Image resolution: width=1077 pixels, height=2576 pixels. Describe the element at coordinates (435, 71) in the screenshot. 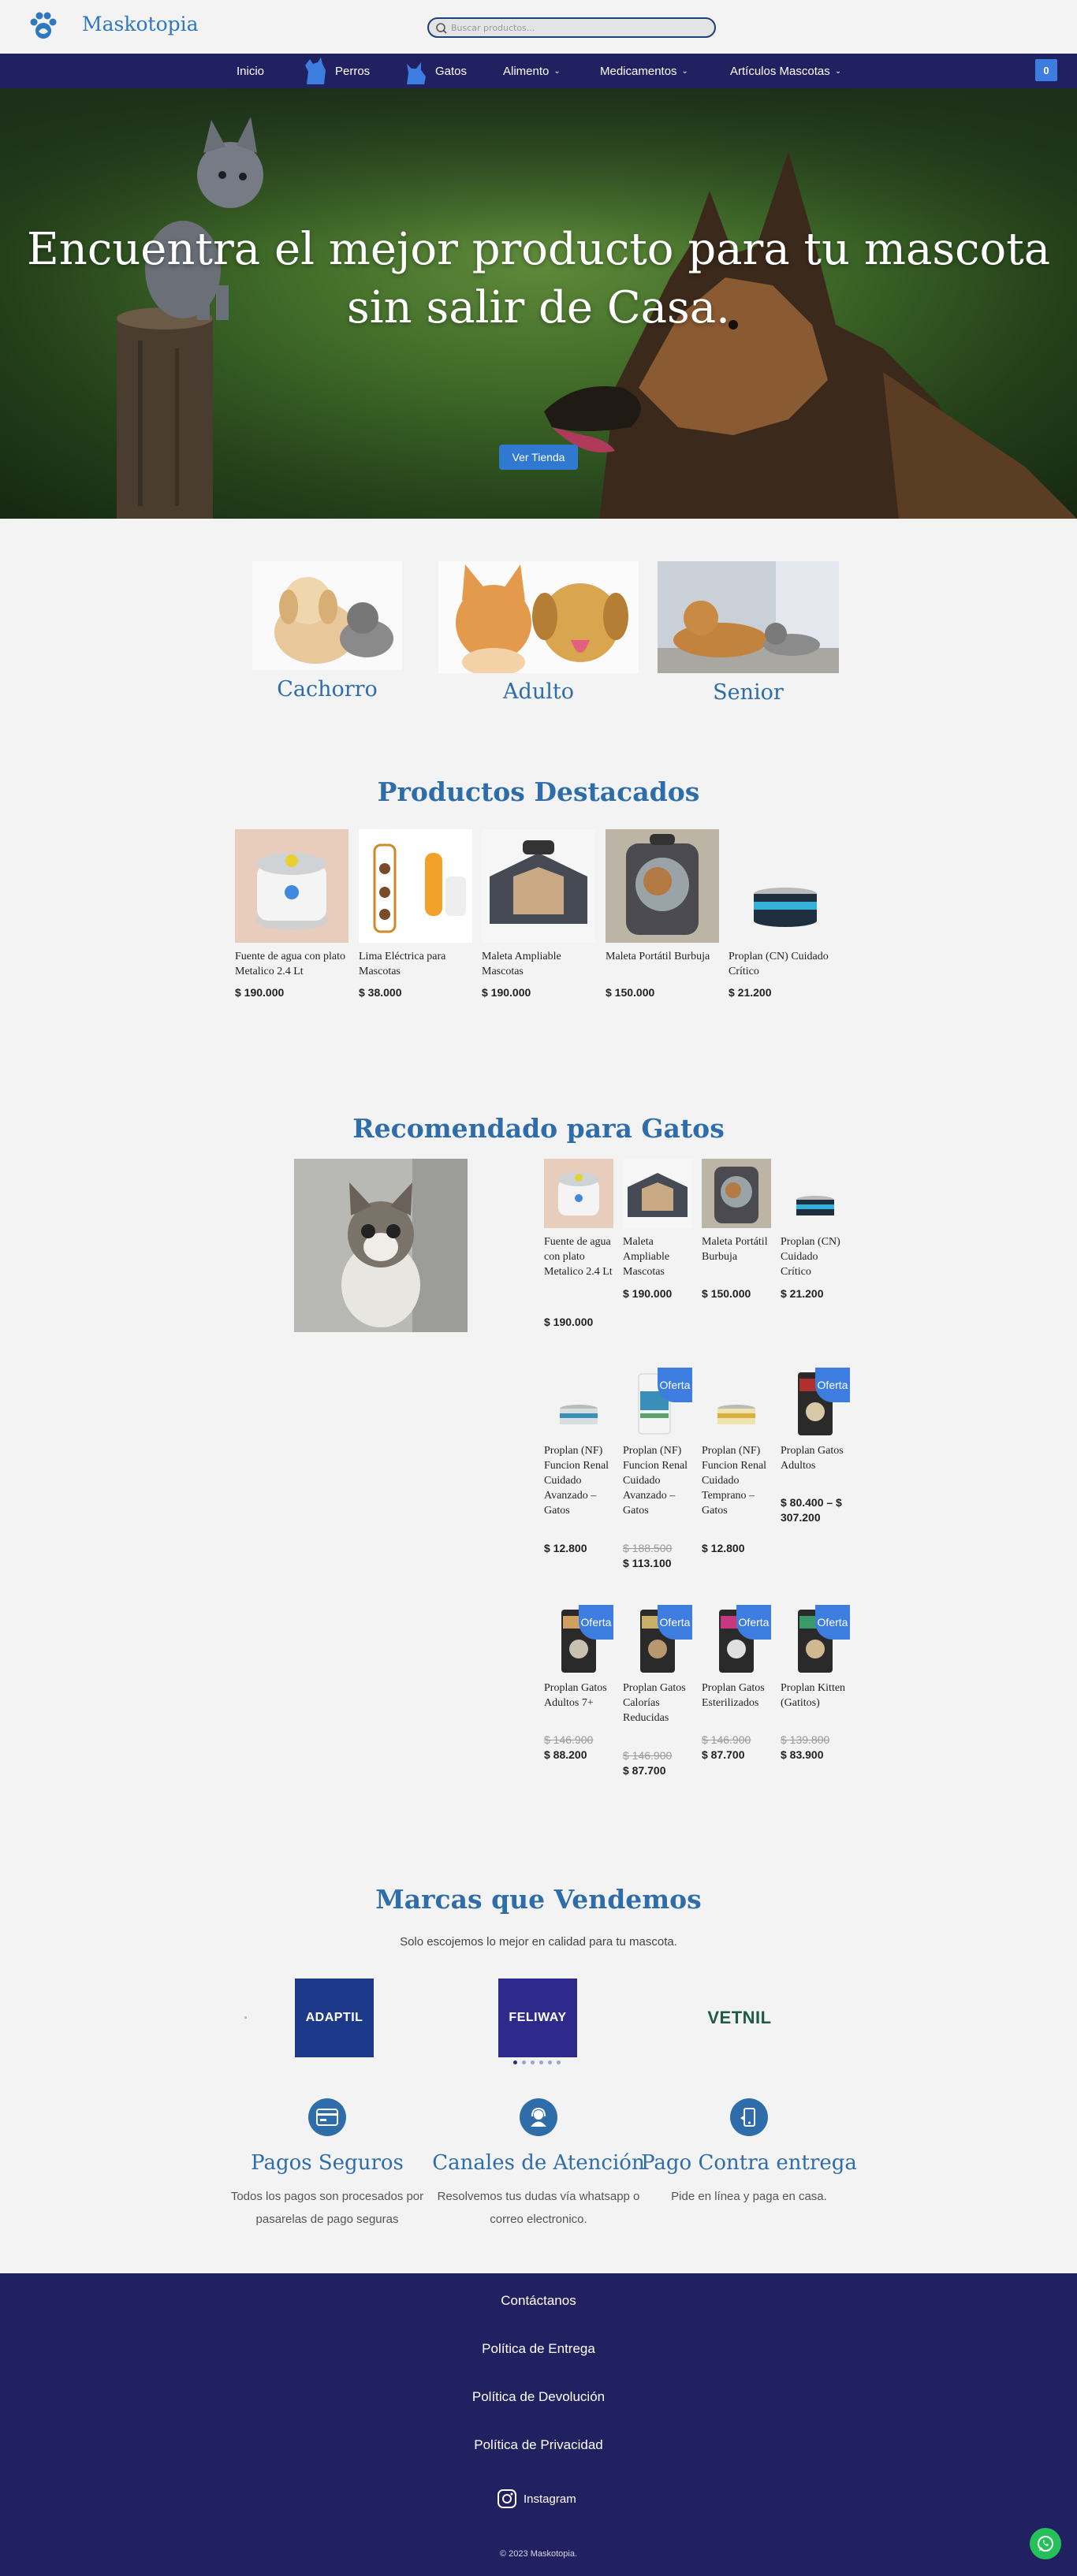

I see `nav-item-gatos: Gatos` at that location.